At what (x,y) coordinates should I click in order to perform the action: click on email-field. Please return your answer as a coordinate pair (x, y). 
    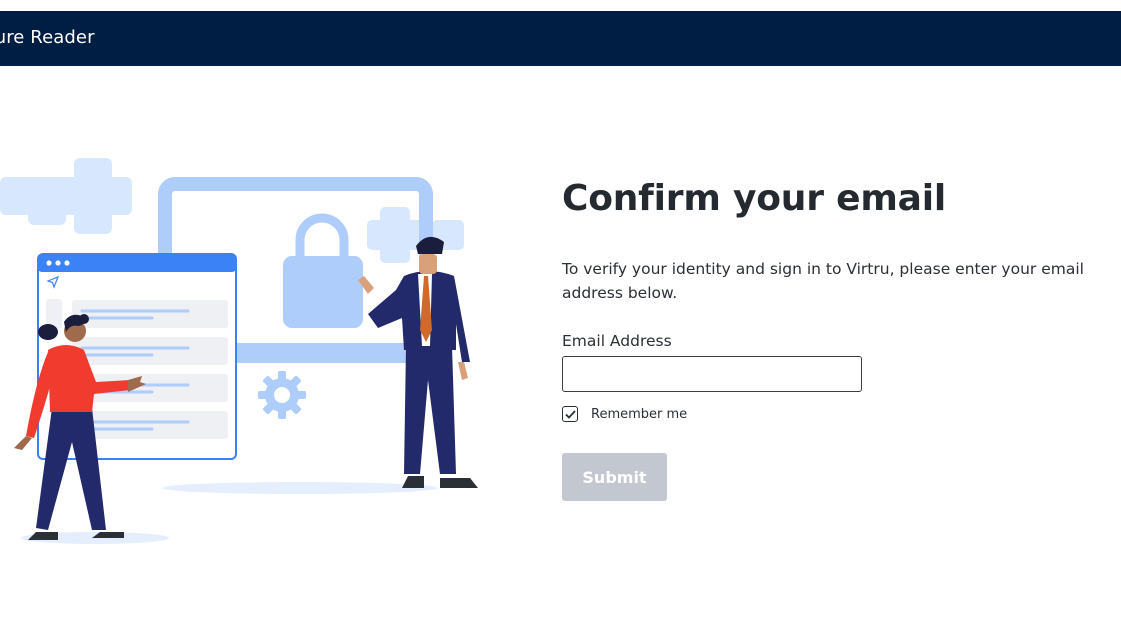
    Looking at the image, I should click on (712, 374).